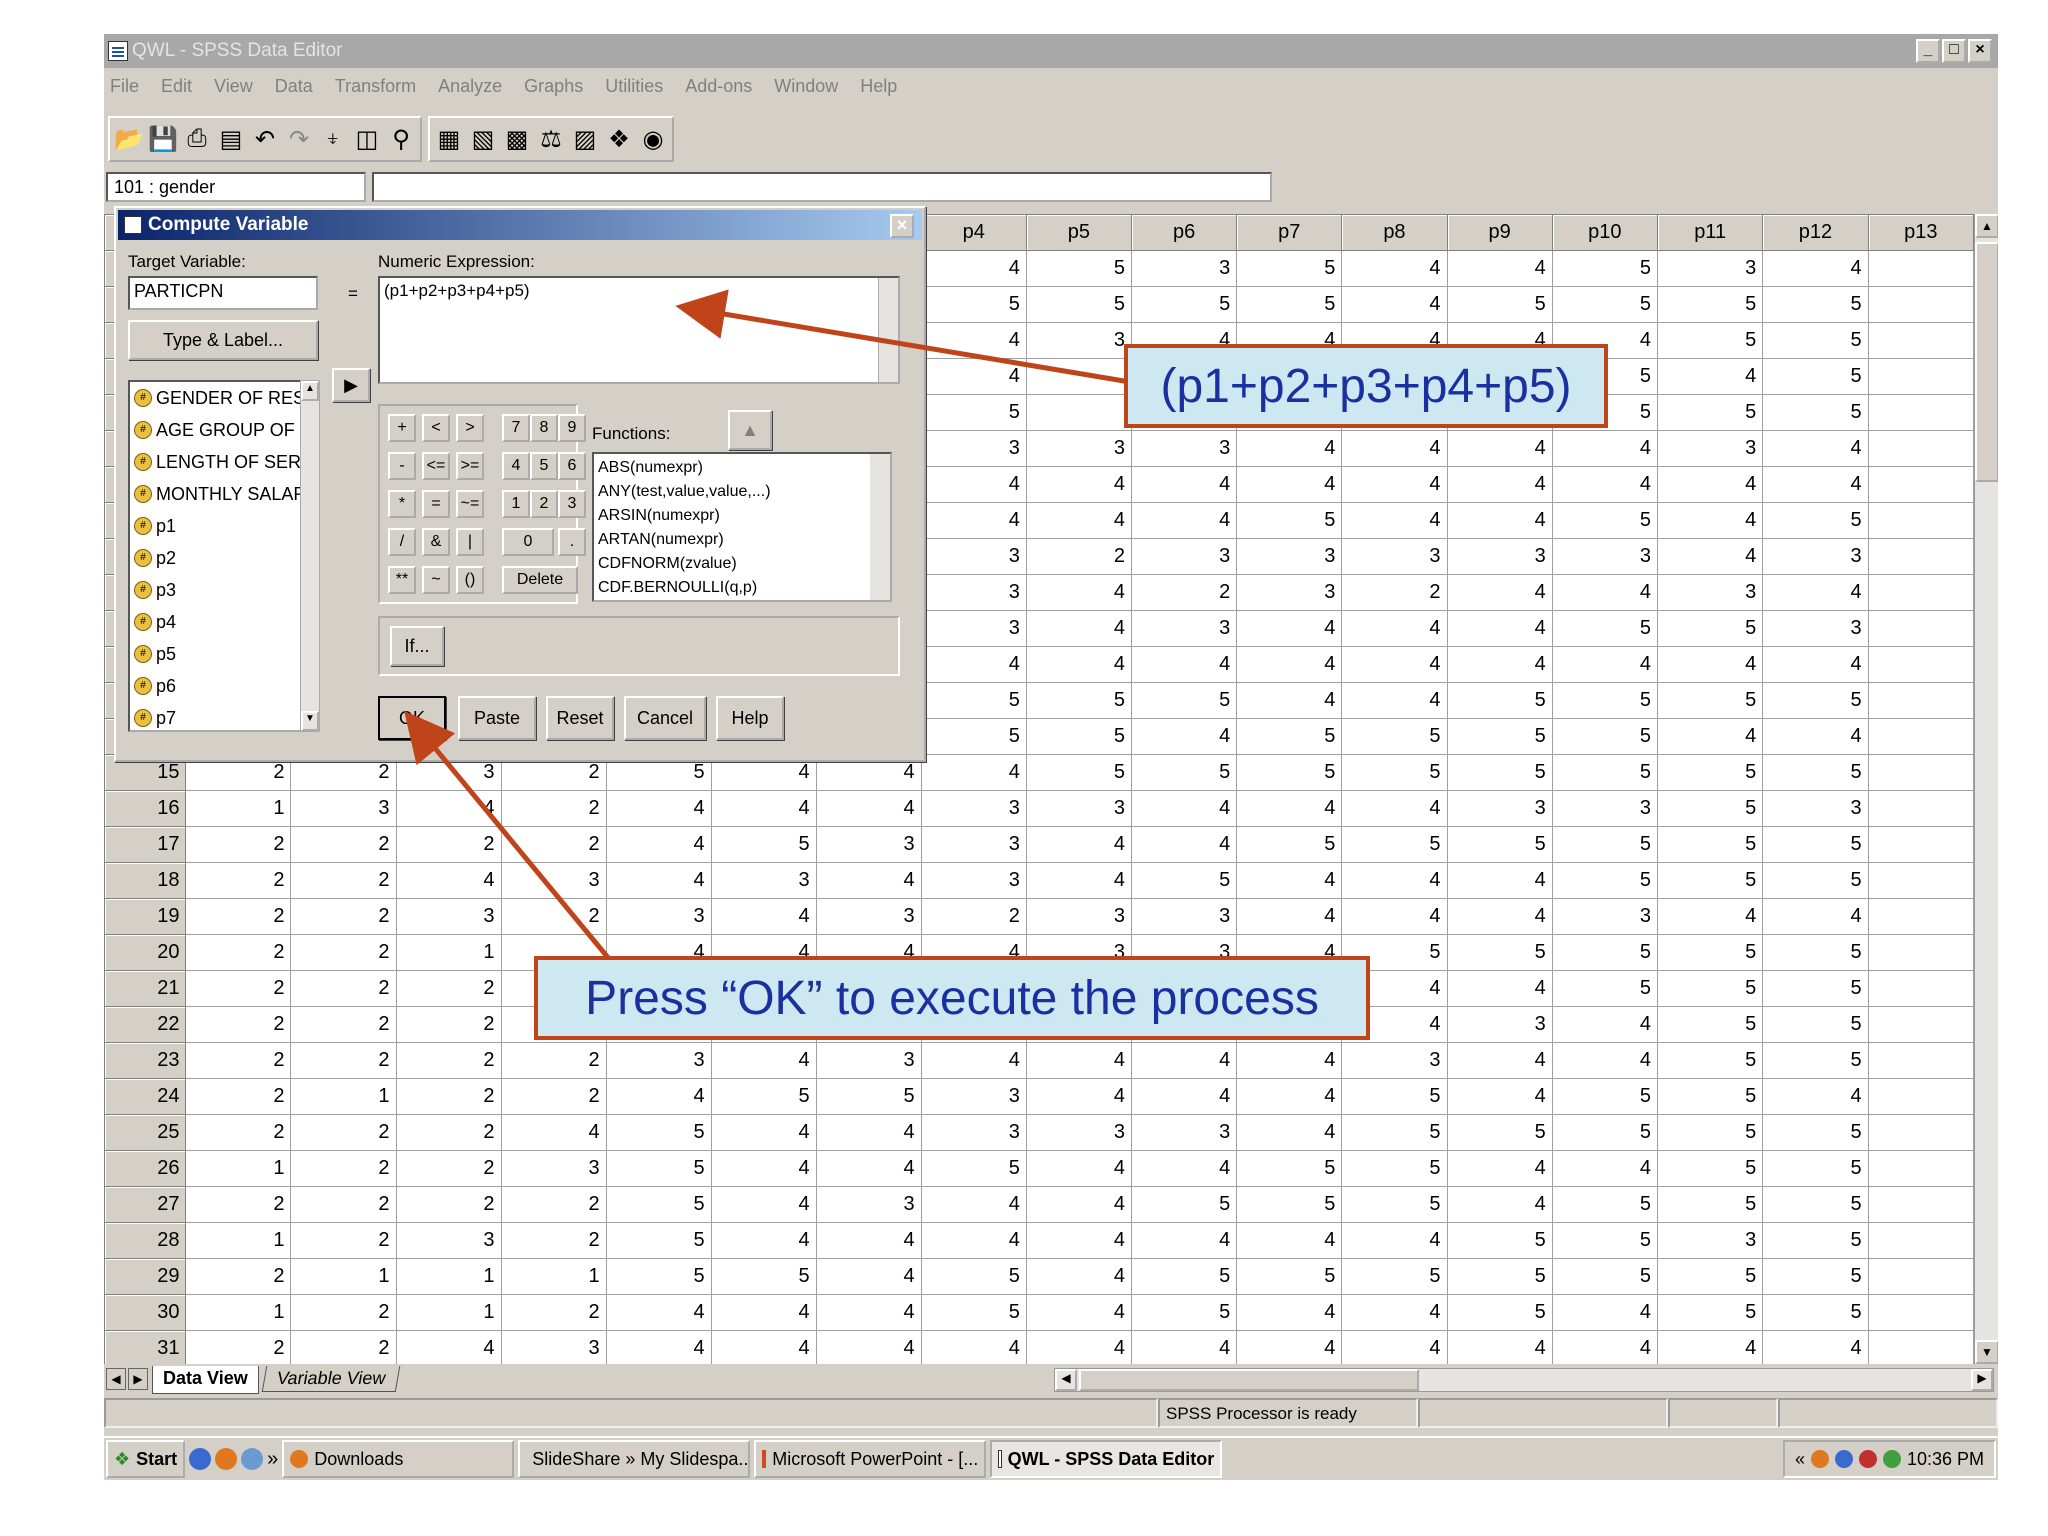  Describe the element at coordinates (544, 428) in the screenshot. I see `keypad-button: 8` at that location.